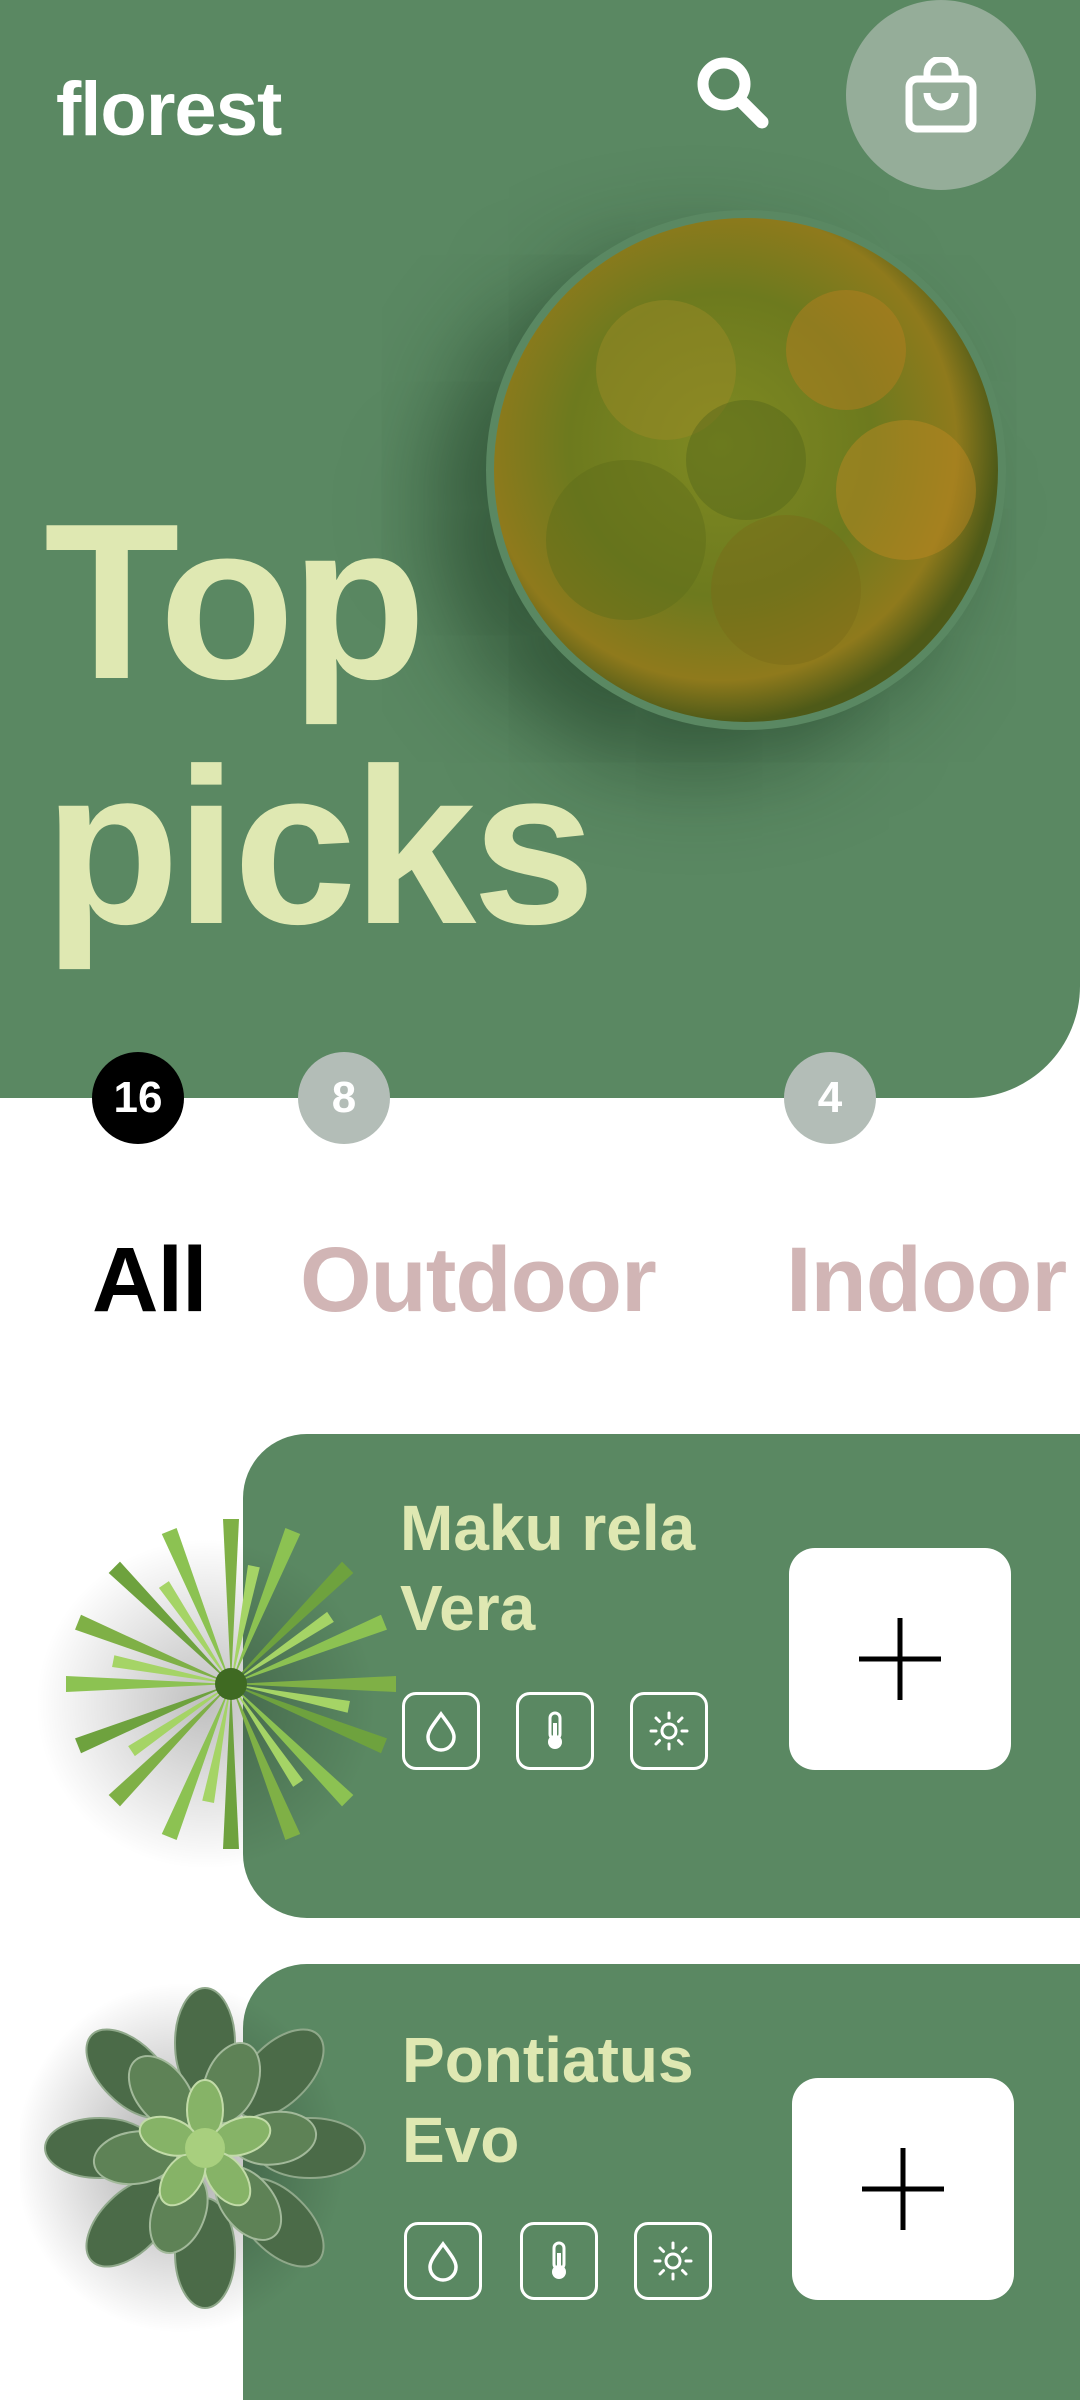 The image size is (1080, 2400). Describe the element at coordinates (169, 109) in the screenshot. I see `brand-logo: florest` at that location.